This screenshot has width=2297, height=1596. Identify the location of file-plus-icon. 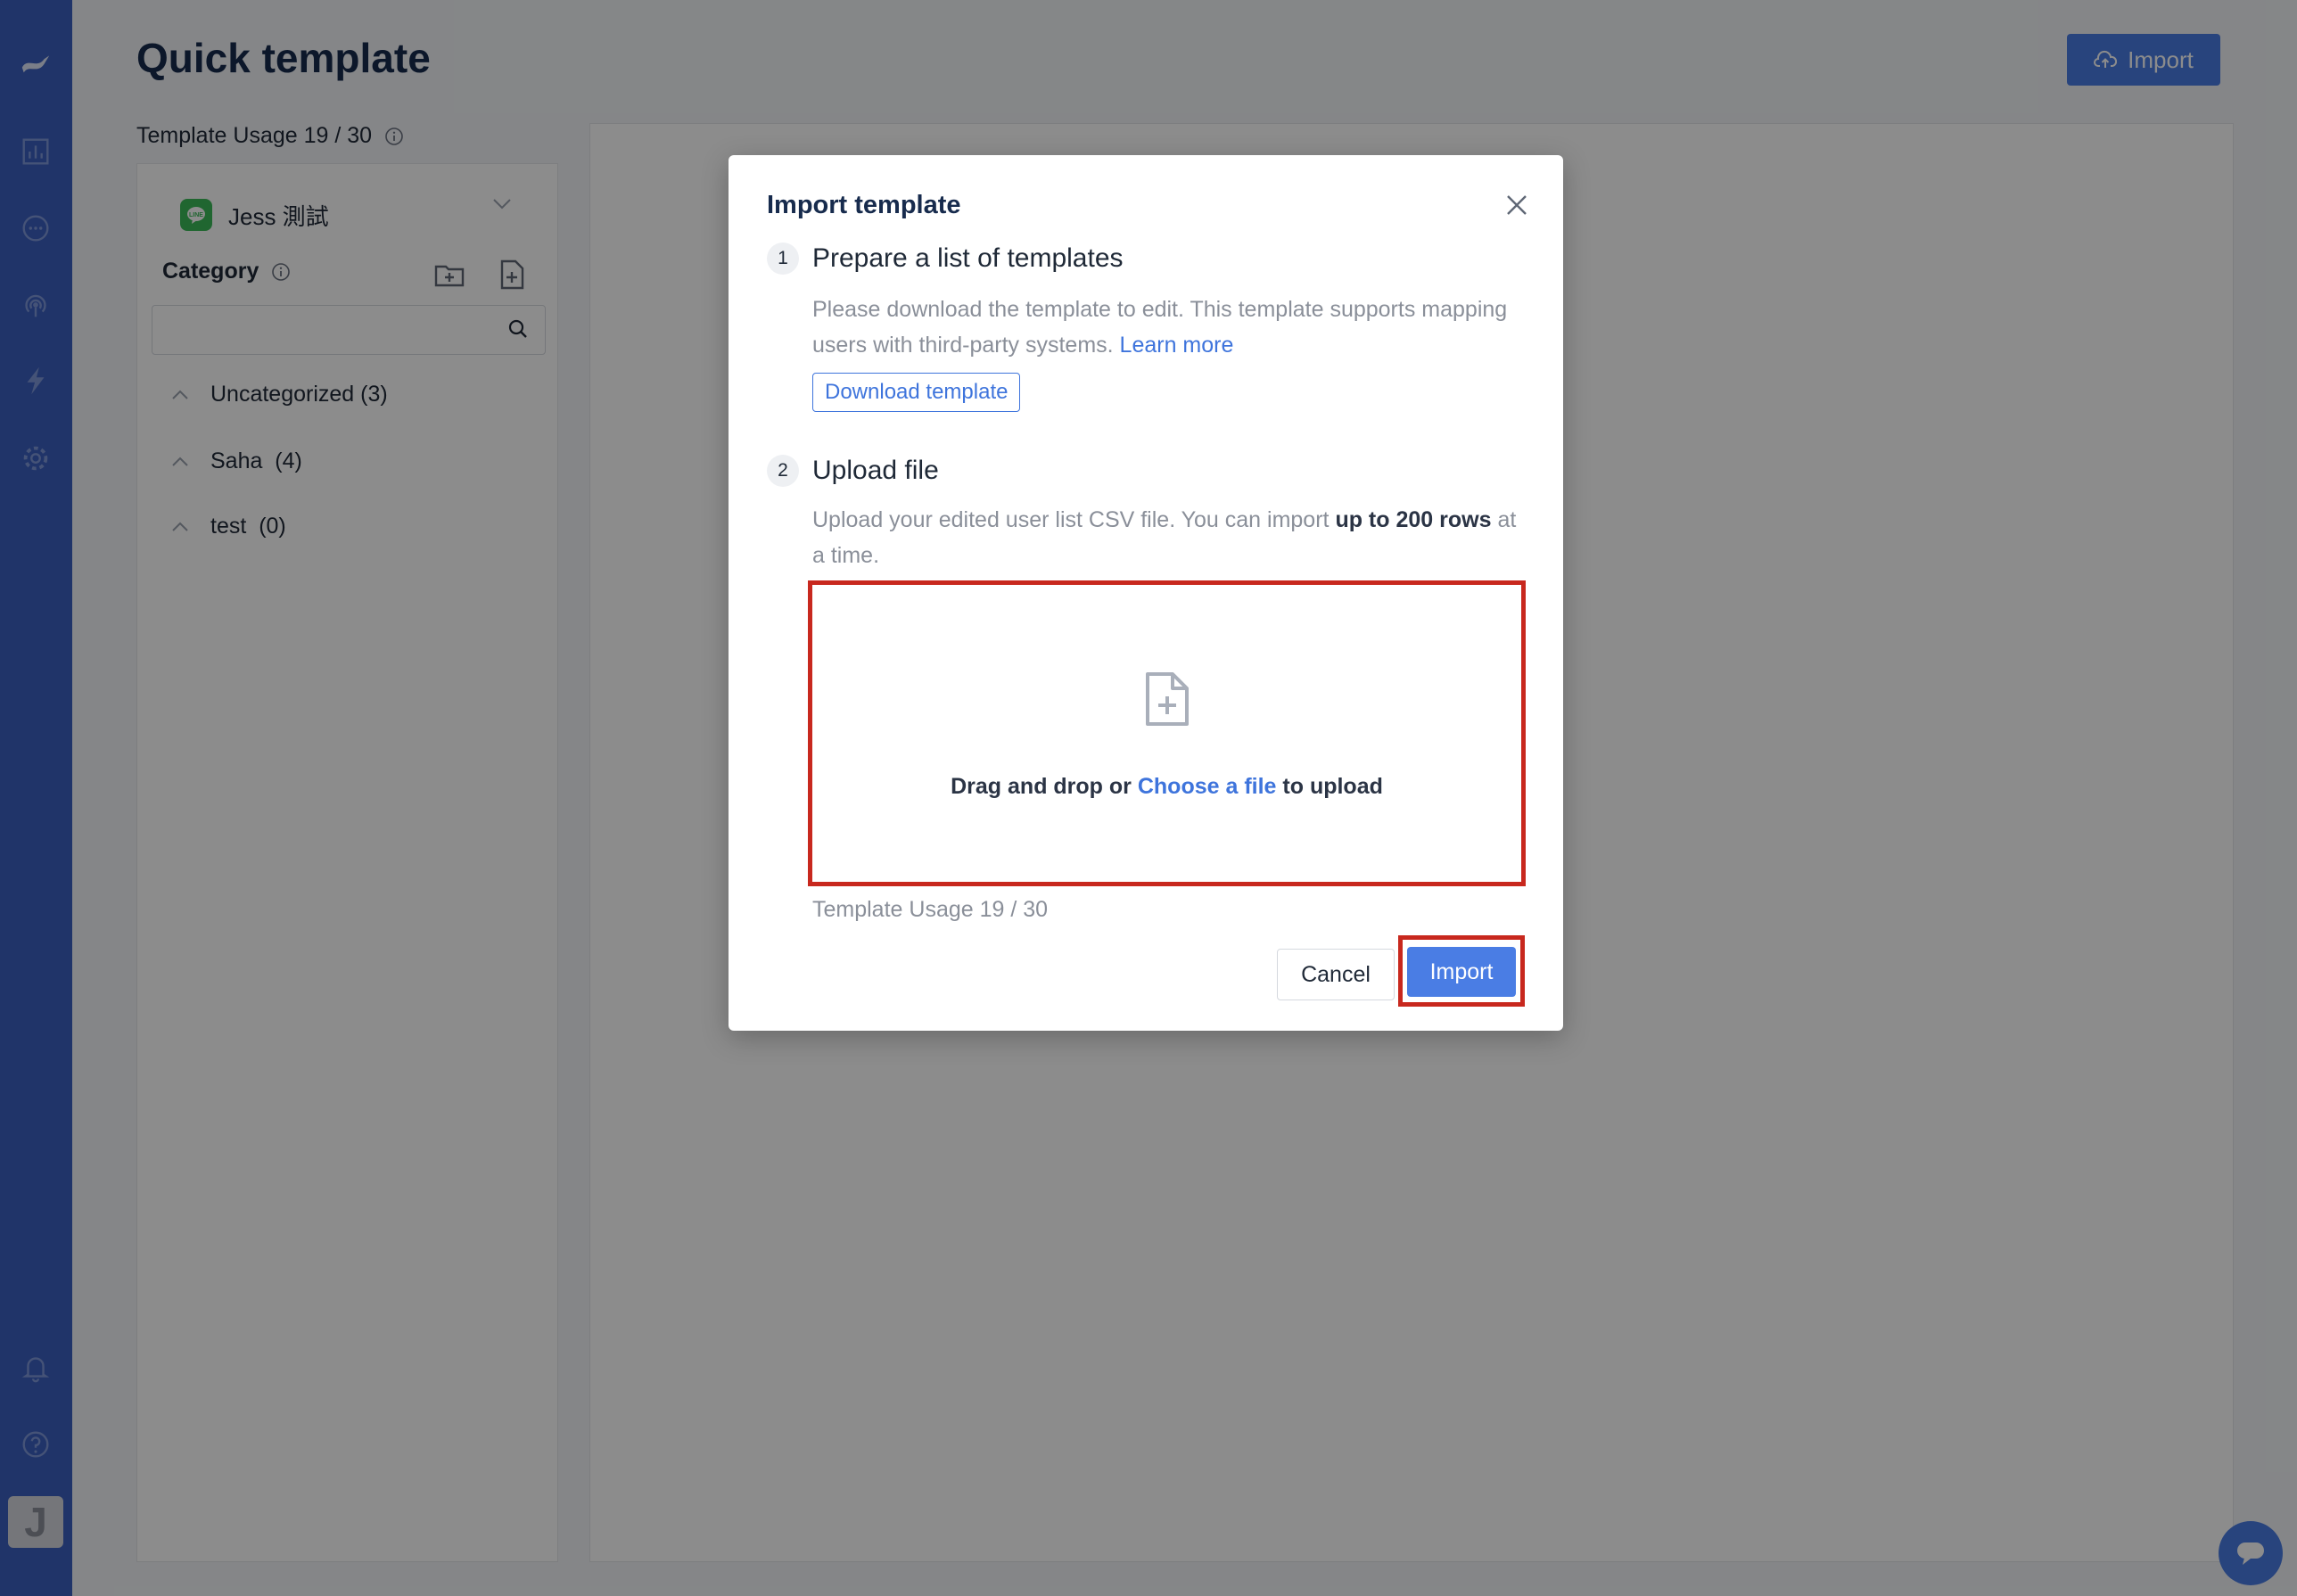
(1167, 699).